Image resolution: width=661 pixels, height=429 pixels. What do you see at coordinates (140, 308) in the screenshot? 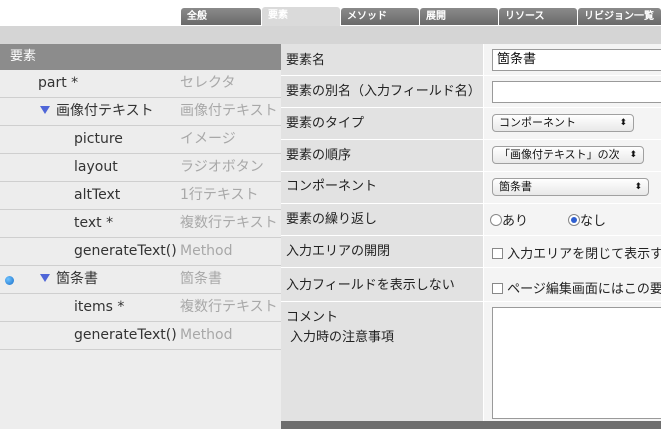
I see `tree-item-items: items * 複数行テキスト` at bounding box center [140, 308].